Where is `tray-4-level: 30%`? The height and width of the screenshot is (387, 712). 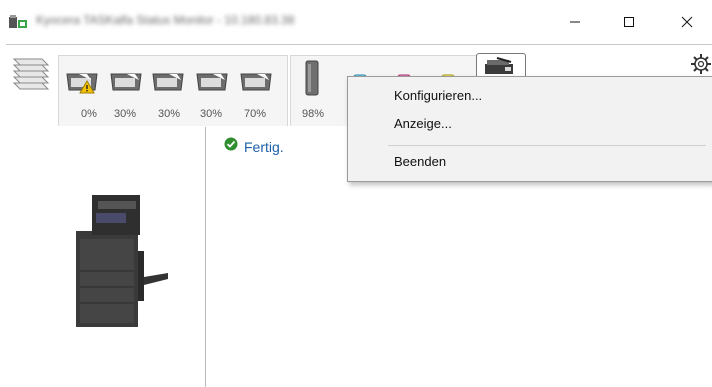 tray-4-level: 30% is located at coordinates (211, 114).